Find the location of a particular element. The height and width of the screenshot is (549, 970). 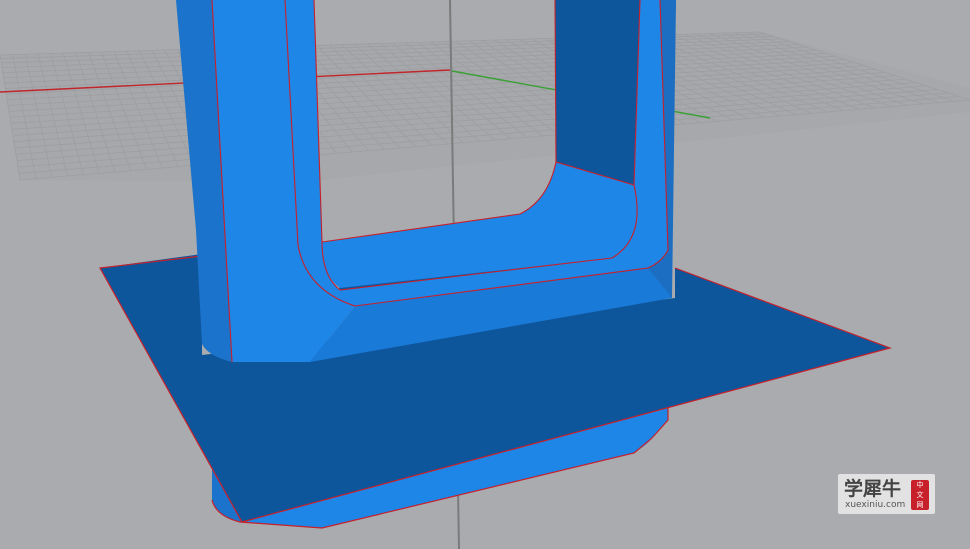

watermark-text: 学犀牛 is located at coordinates (873, 489).